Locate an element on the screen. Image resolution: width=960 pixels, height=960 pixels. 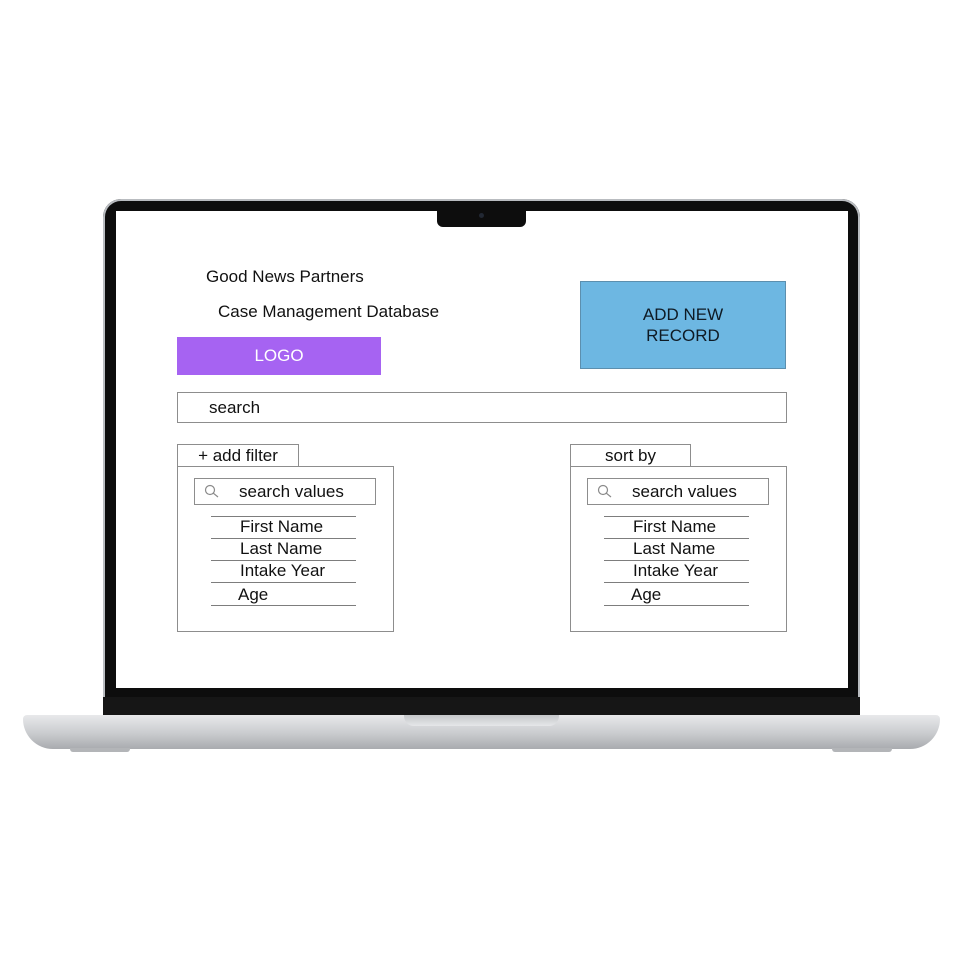
sort-option-intake-year: Intake Year is located at coordinates (676, 571).